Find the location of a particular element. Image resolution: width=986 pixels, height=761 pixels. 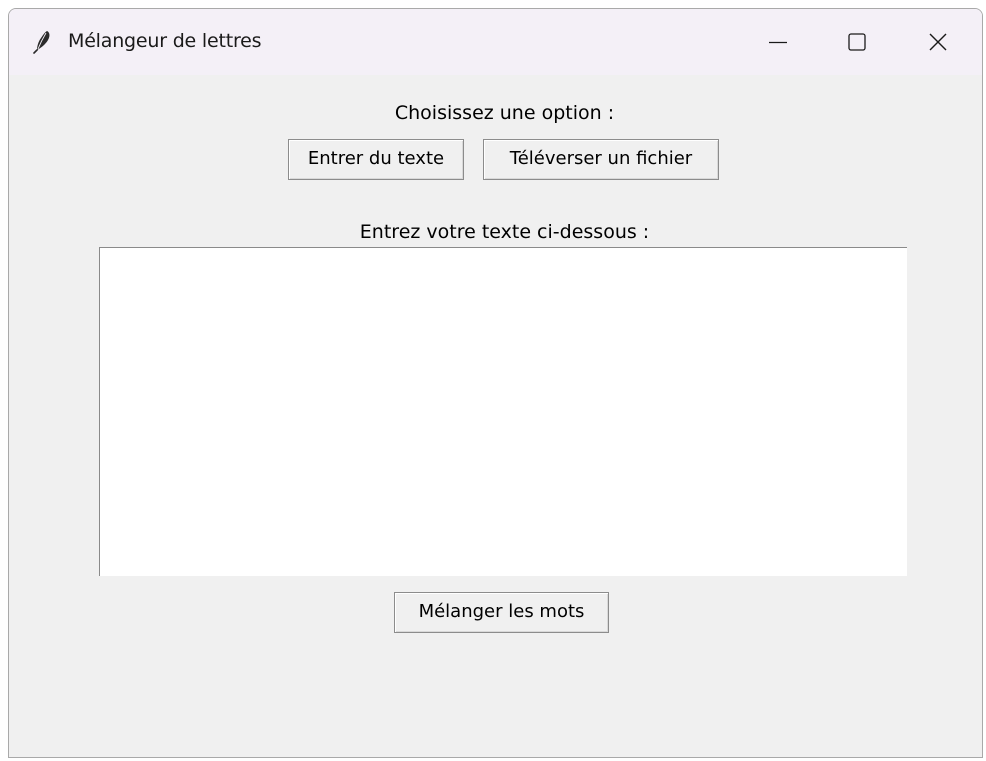

enter-text-button: Entrer du texte is located at coordinates (376, 159).